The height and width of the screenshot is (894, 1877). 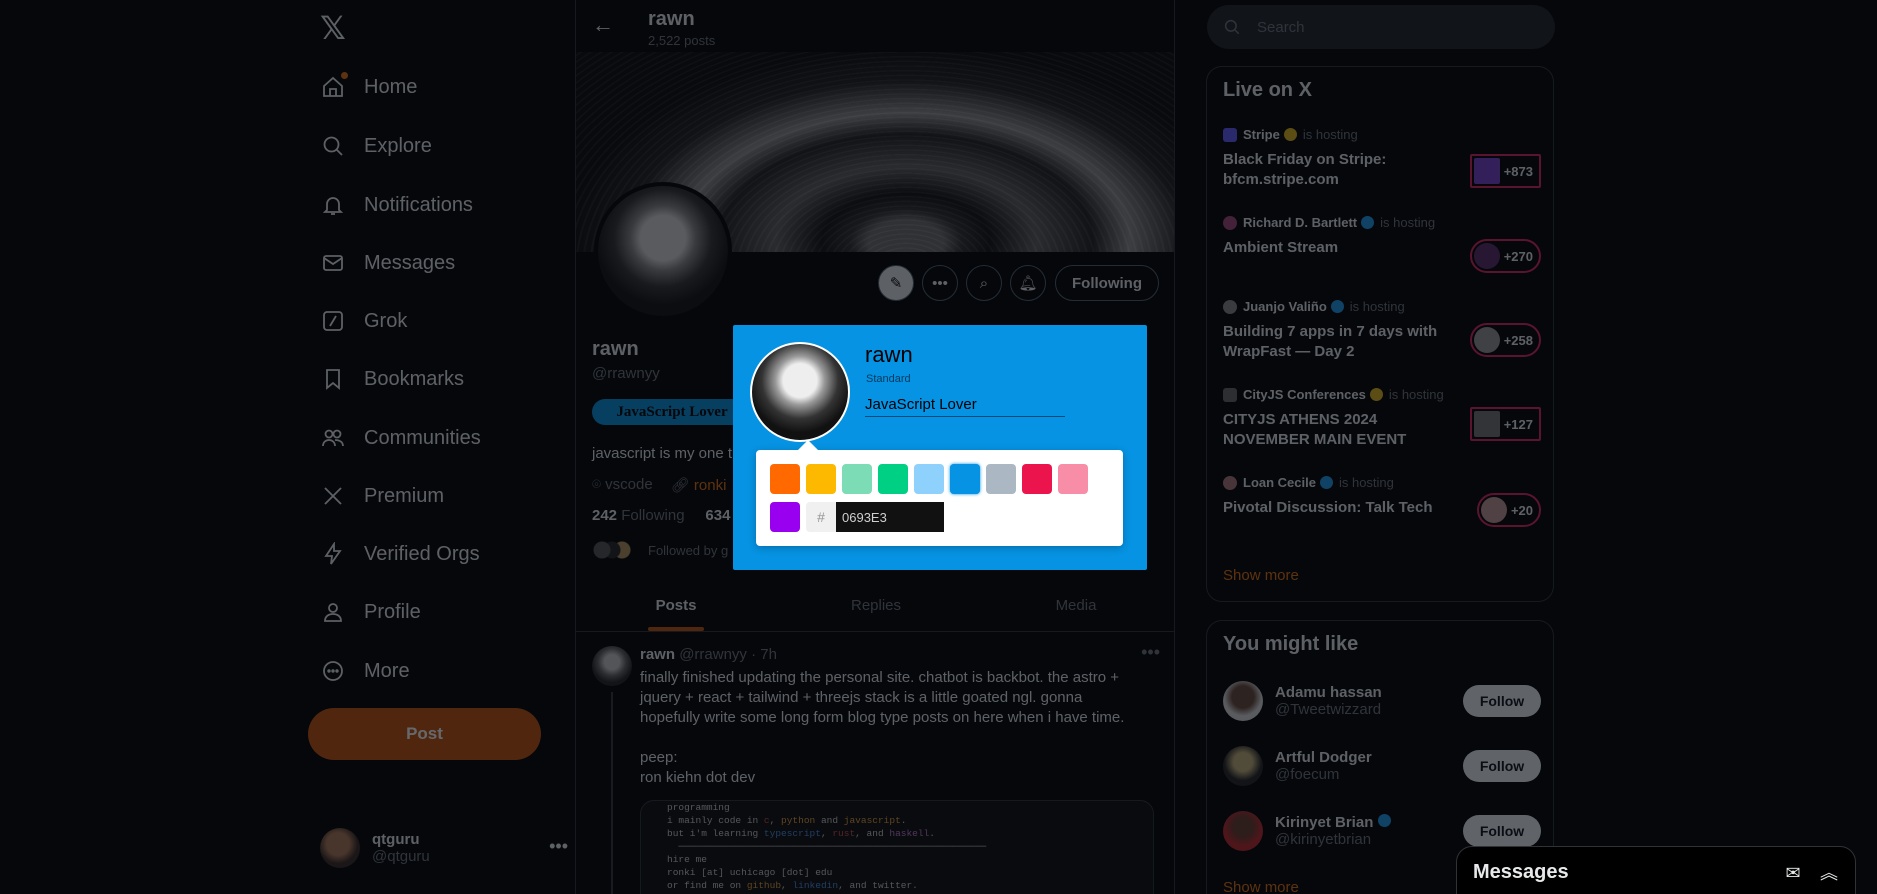 What do you see at coordinates (604, 515) in the screenshot?
I see `following-count: 242` at bounding box center [604, 515].